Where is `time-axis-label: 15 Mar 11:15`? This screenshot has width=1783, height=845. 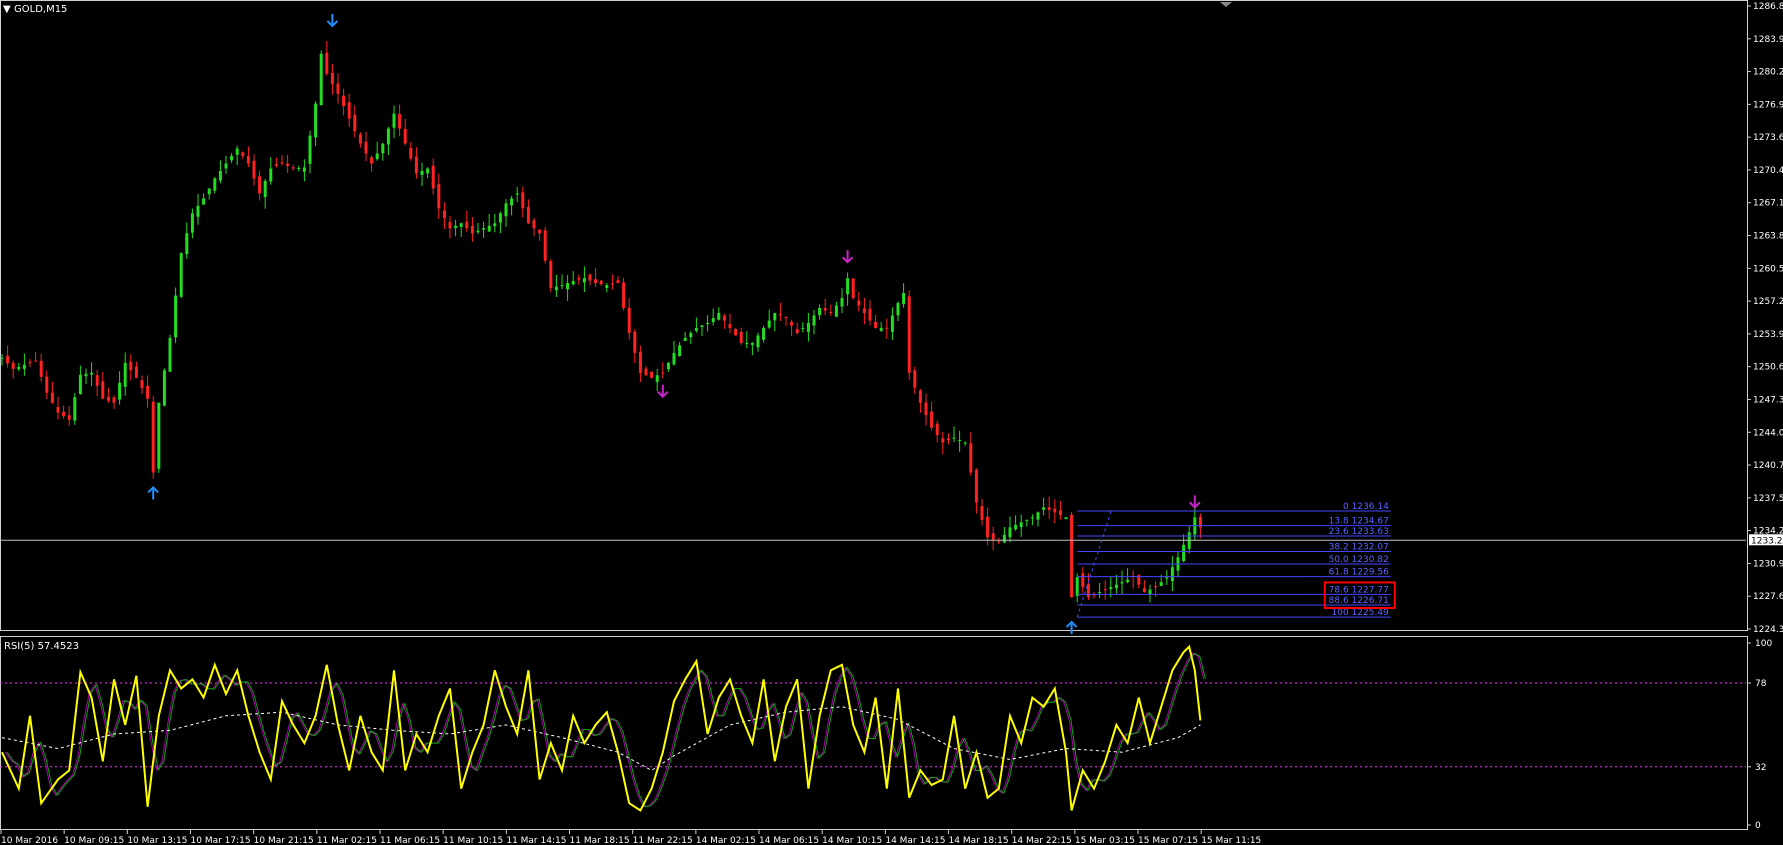 time-axis-label: 15 Mar 11:15 is located at coordinates (1231, 840).